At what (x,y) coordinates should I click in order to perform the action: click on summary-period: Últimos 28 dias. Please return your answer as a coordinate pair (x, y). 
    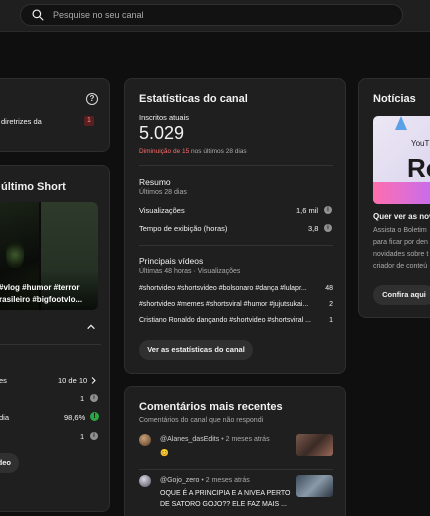
    Looking at the image, I should click on (163, 192).